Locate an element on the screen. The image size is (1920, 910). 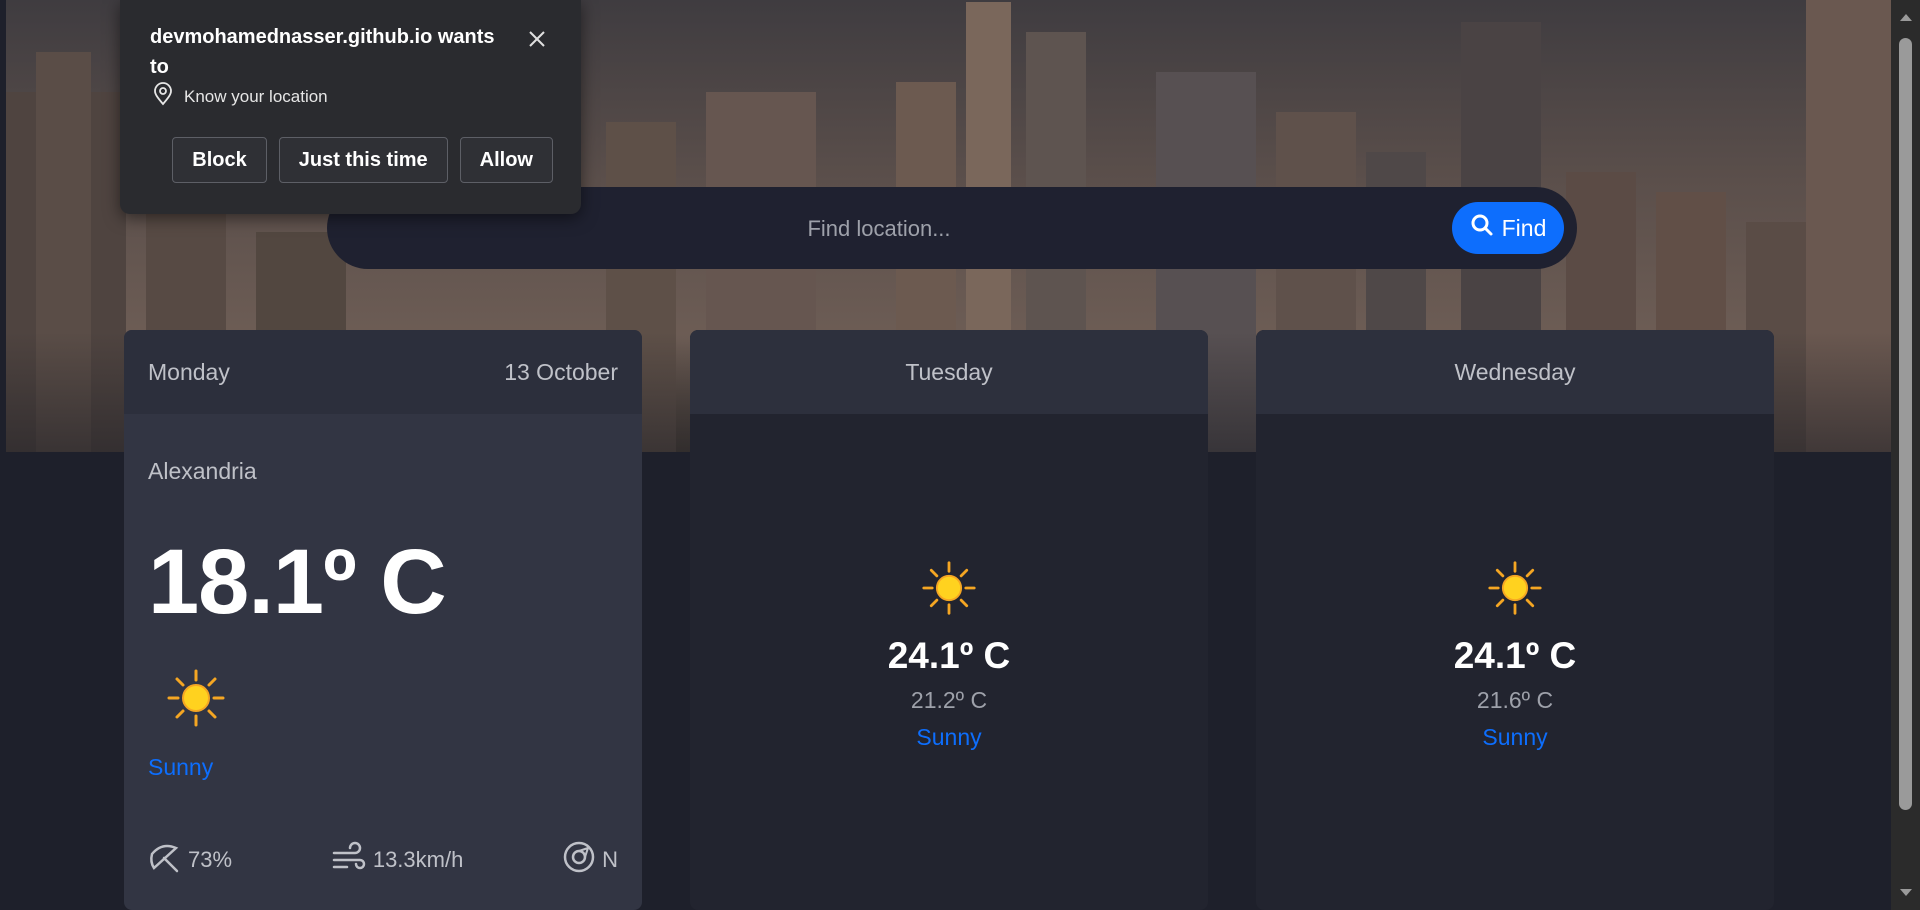
popup-title: devmohamednasser.github.io wants to is located at coordinates (322, 52).